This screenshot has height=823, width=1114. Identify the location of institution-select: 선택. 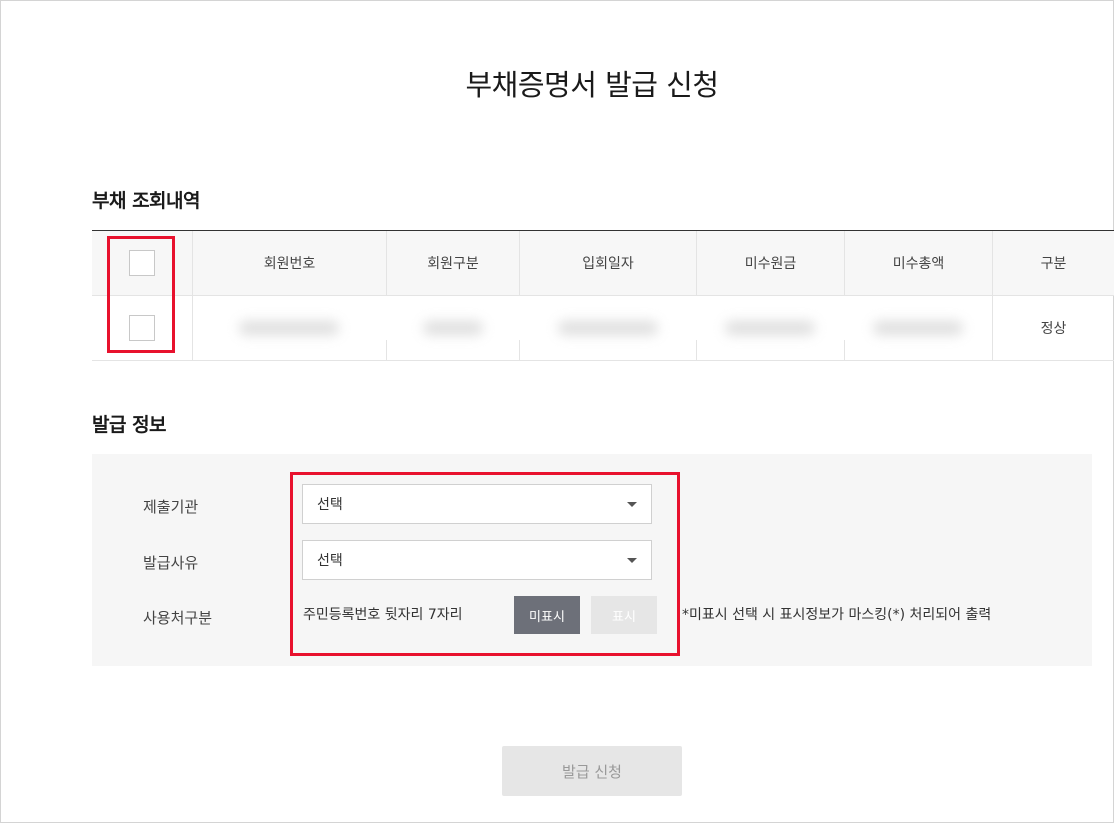
(477, 504).